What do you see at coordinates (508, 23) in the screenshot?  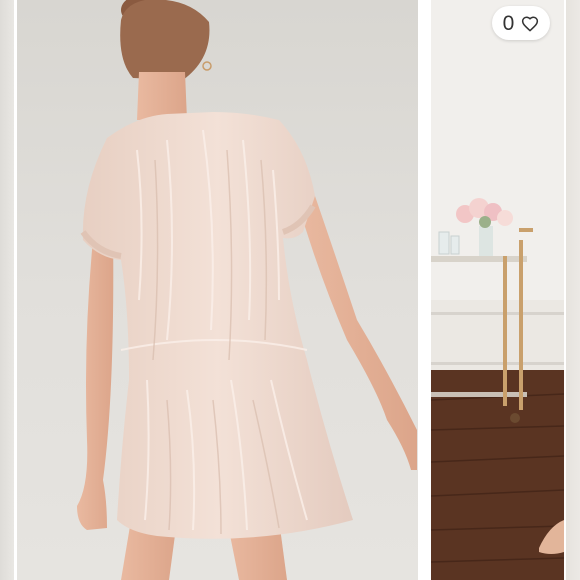 I see `like-count: 0` at bounding box center [508, 23].